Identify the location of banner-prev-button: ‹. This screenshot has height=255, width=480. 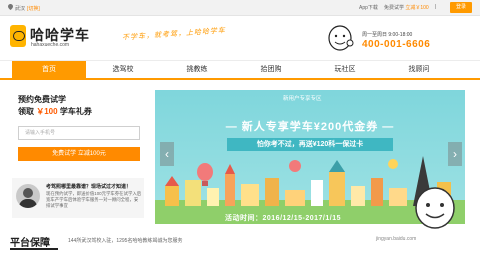
(167, 154).